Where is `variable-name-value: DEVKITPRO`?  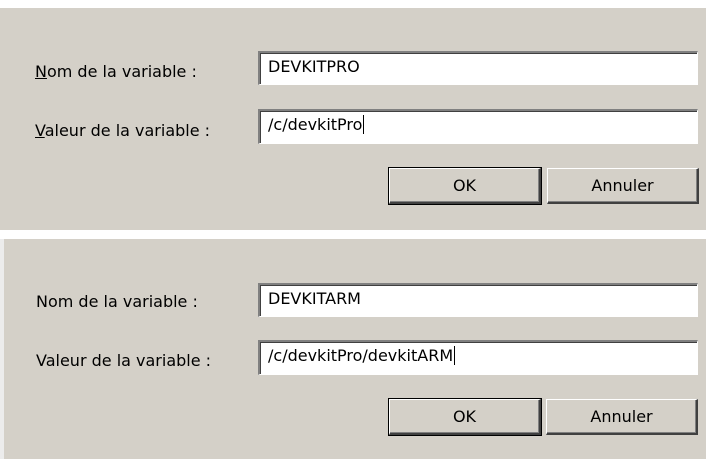 variable-name-value: DEVKITPRO is located at coordinates (314, 66).